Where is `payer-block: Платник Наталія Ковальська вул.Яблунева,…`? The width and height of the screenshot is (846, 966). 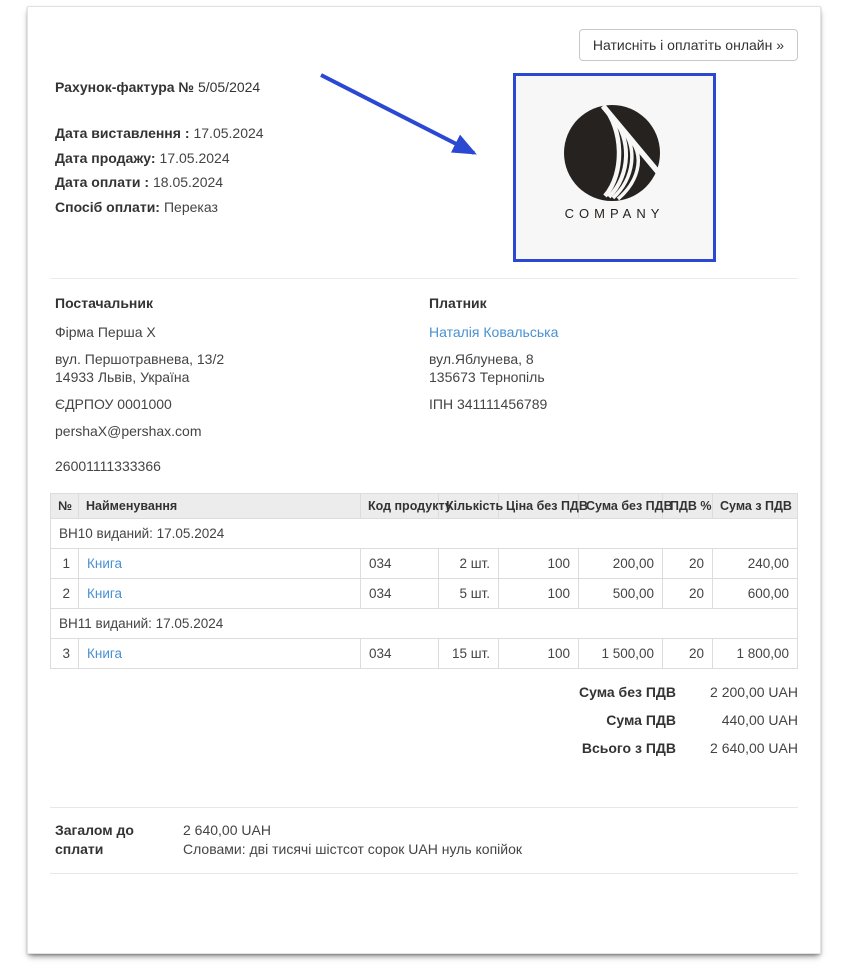 payer-block: Платник Наталія Ковальська вул.Яблунева,… is located at coordinates (612, 367).